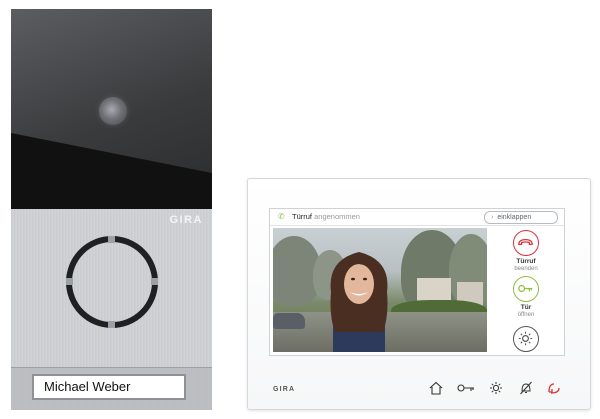 Image resolution: width=600 pixels, height=419 pixels. I want to click on chevron-left-icon: ›, so click(492, 217).